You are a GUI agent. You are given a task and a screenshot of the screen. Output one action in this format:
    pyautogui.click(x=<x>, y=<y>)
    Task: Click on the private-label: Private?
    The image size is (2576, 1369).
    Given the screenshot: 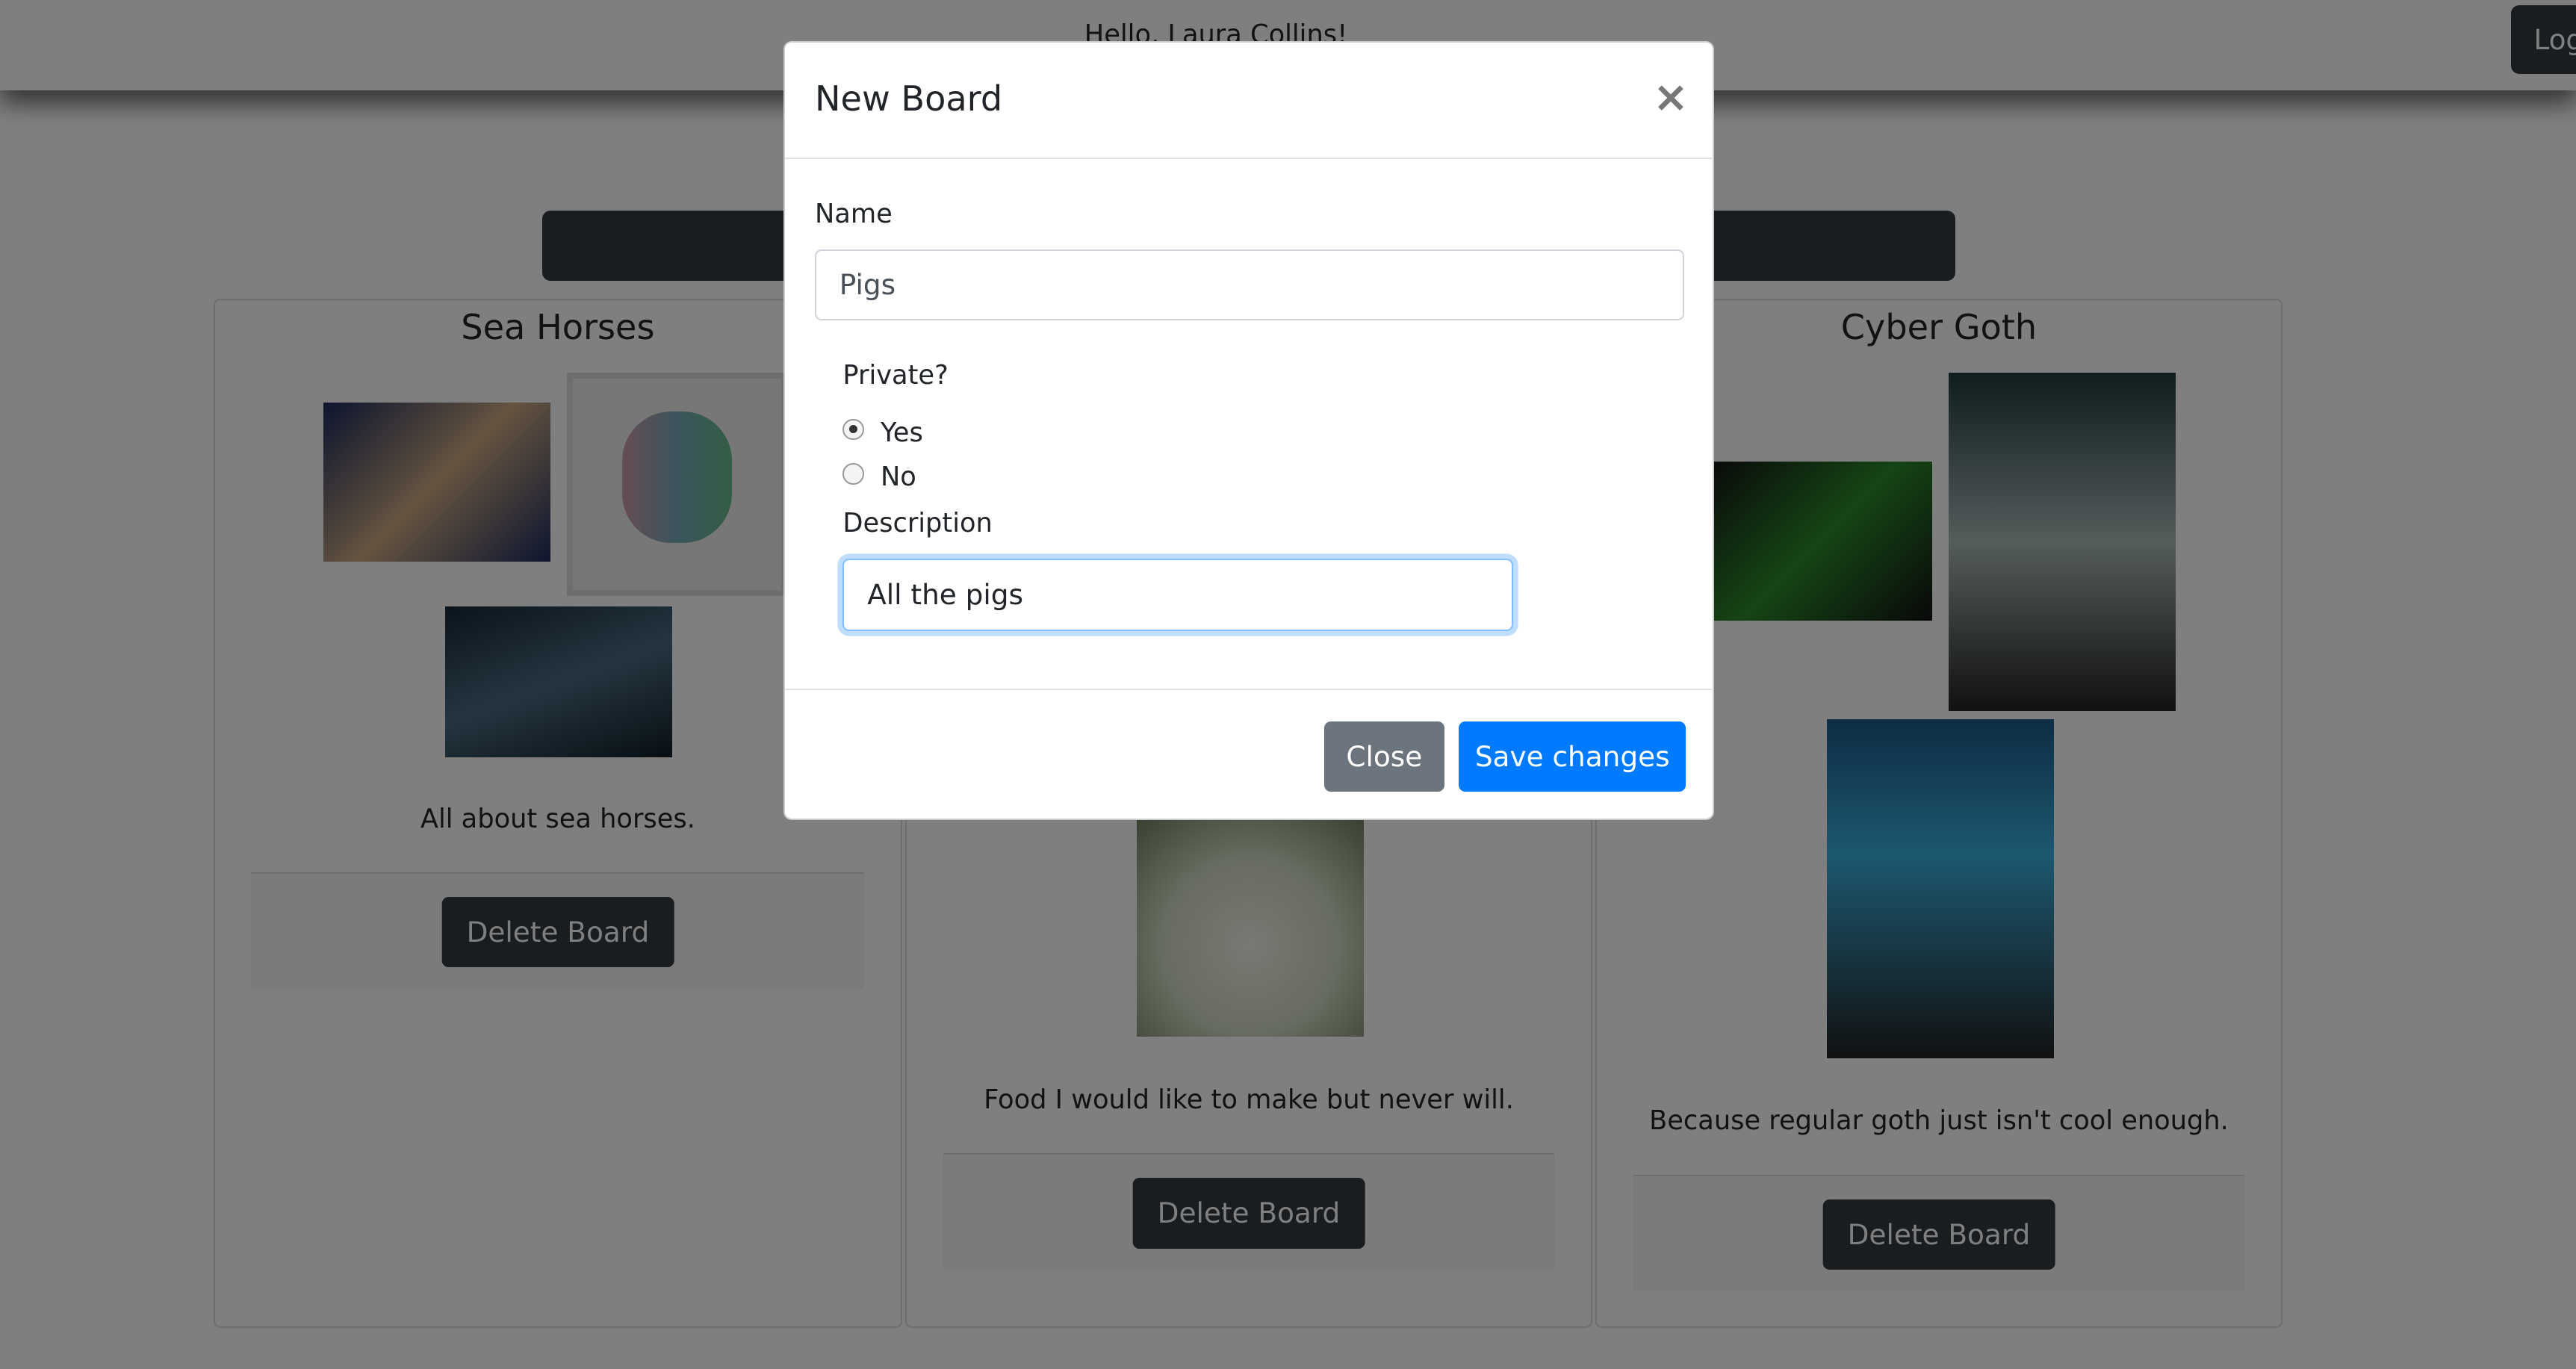 What is the action you would take?
    pyautogui.click(x=895, y=375)
    